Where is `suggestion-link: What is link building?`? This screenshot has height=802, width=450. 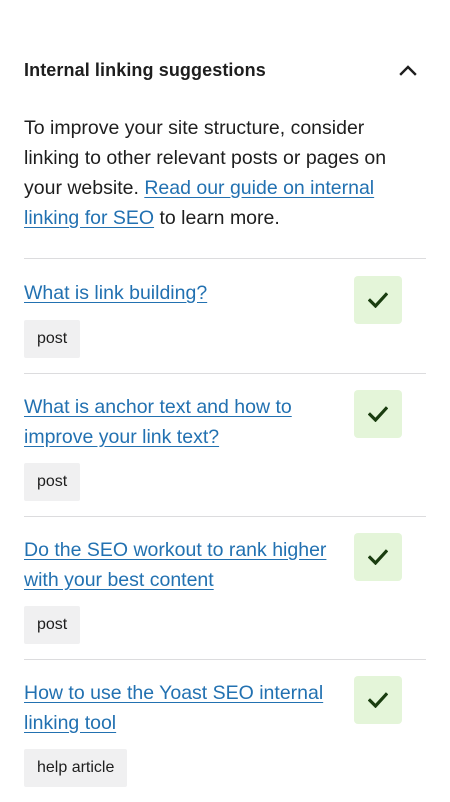 suggestion-link: What is link building? is located at coordinates (184, 293).